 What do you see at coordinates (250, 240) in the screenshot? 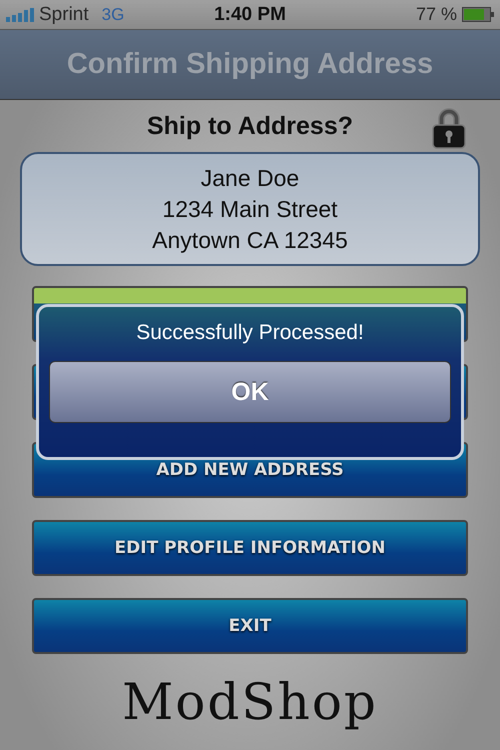
I see `address-line: Anytown CA 12345` at bounding box center [250, 240].